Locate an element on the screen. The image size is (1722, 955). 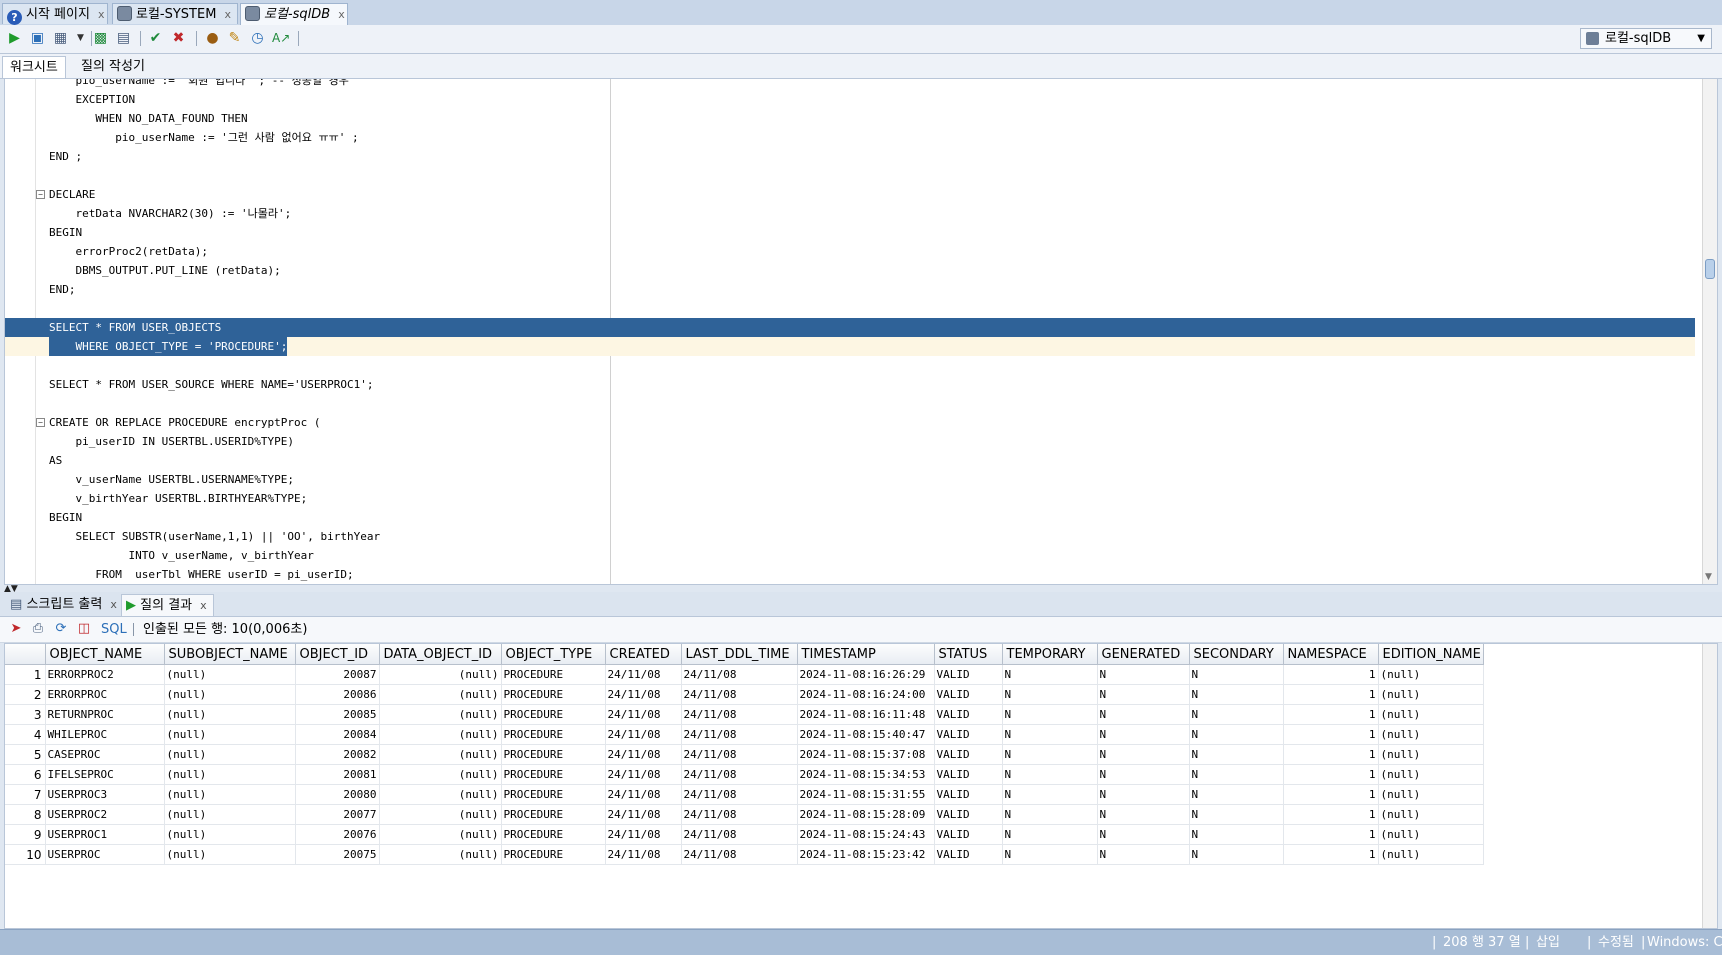
row-number: 5 is located at coordinates (25, 754).